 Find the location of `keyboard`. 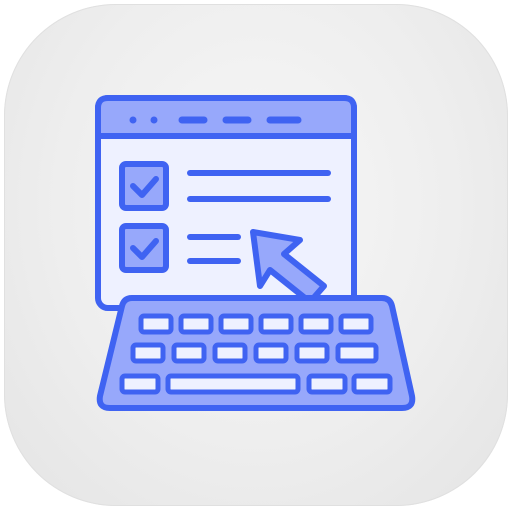

keyboard is located at coordinates (256, 353).